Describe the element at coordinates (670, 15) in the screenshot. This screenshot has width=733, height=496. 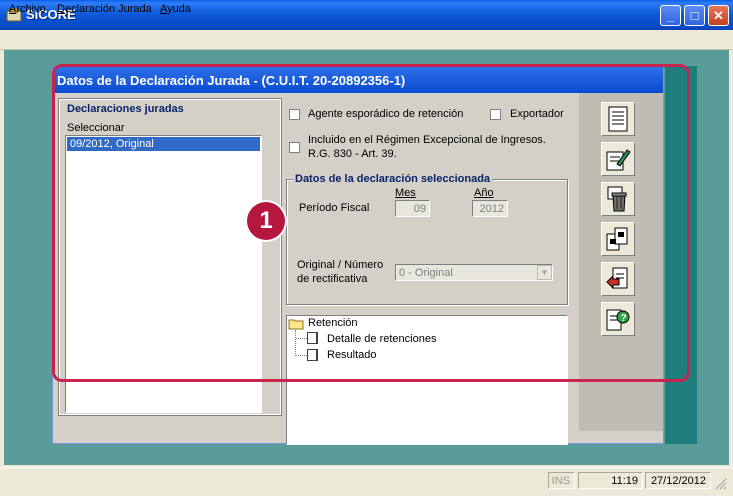
I see `minimize-button: _` at that location.